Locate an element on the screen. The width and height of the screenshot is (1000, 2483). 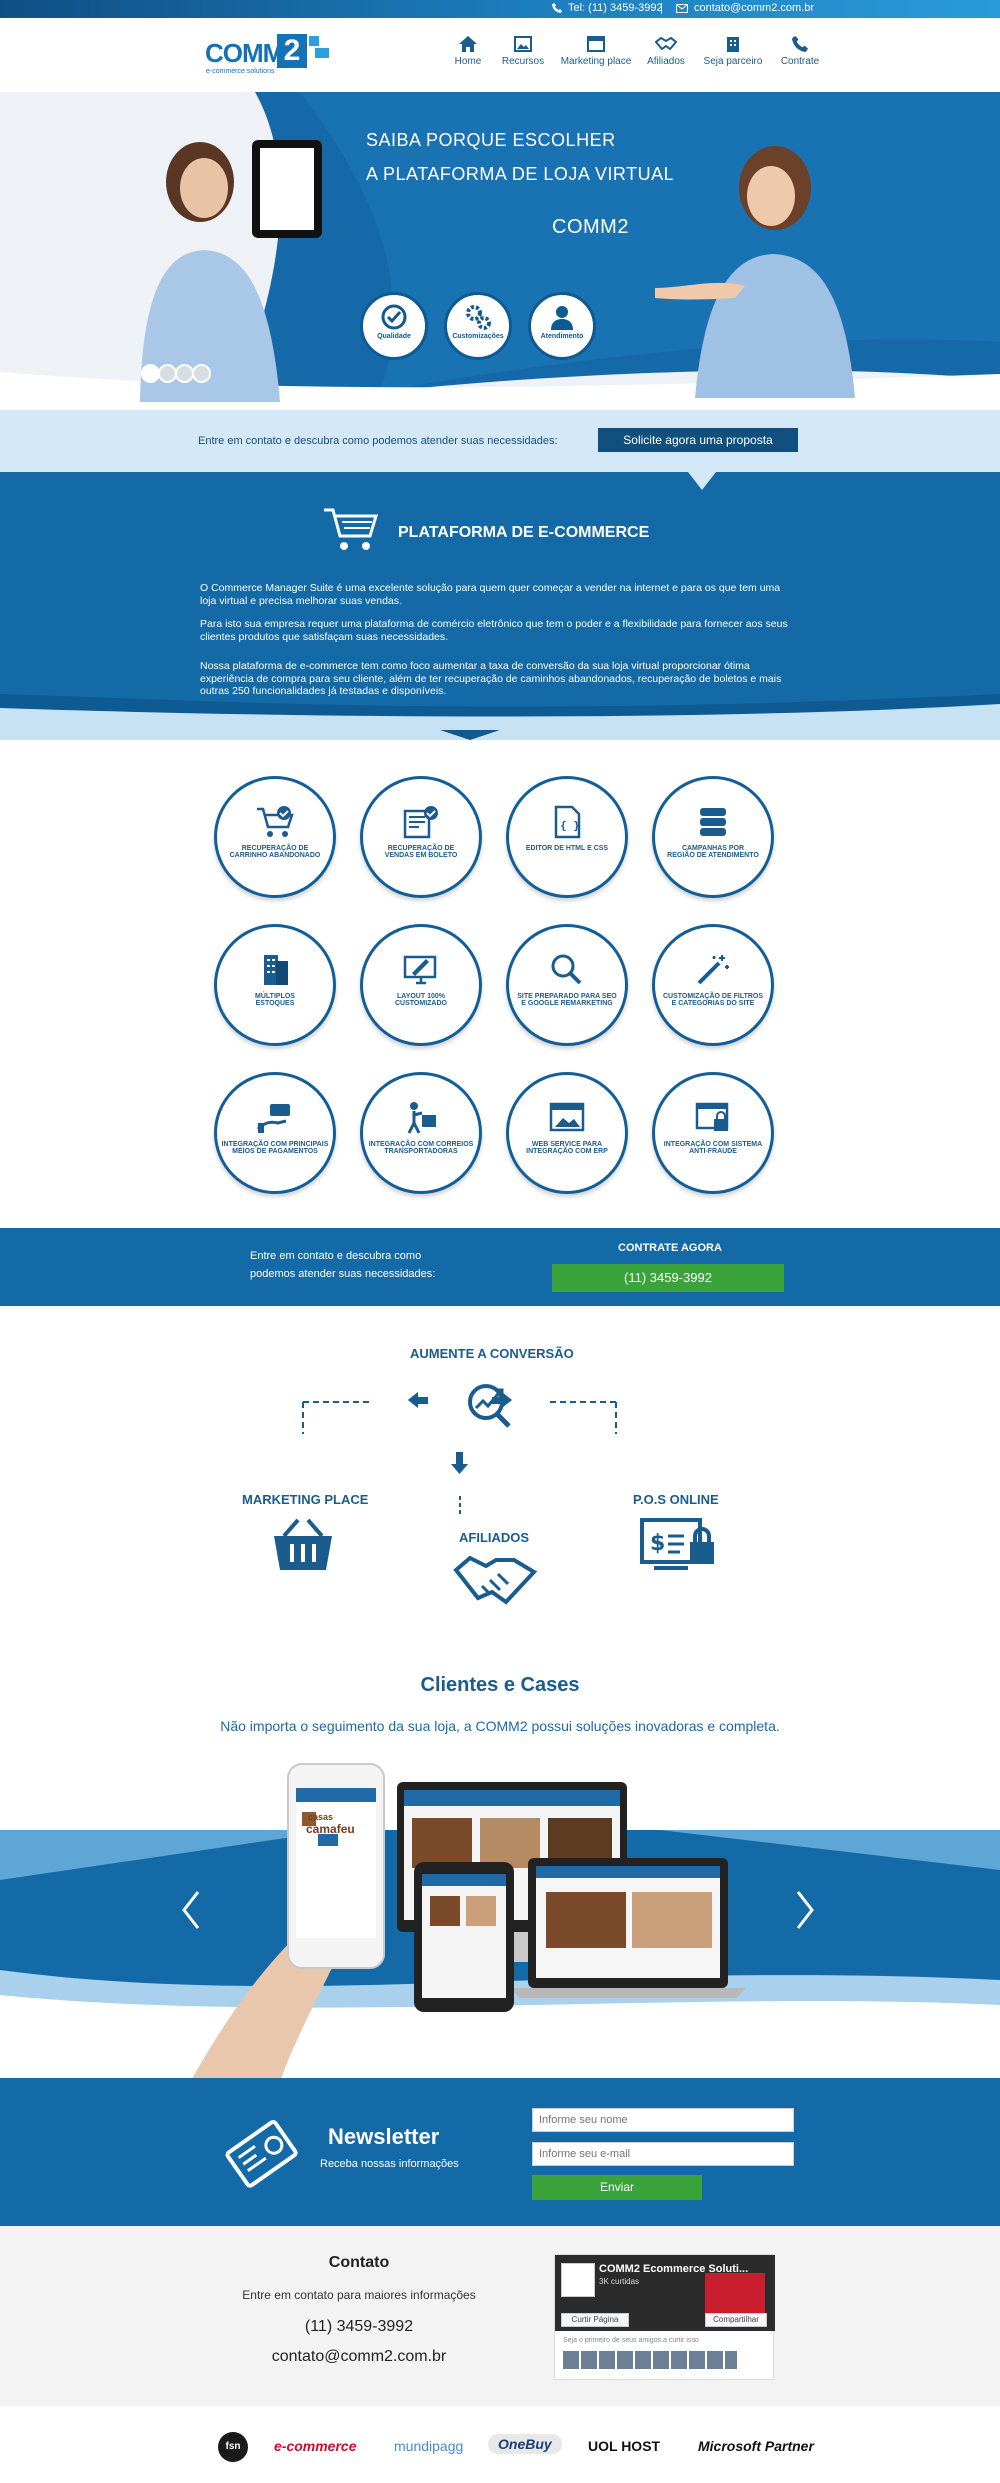
shopping-cart-icon is located at coordinates (351, 529).